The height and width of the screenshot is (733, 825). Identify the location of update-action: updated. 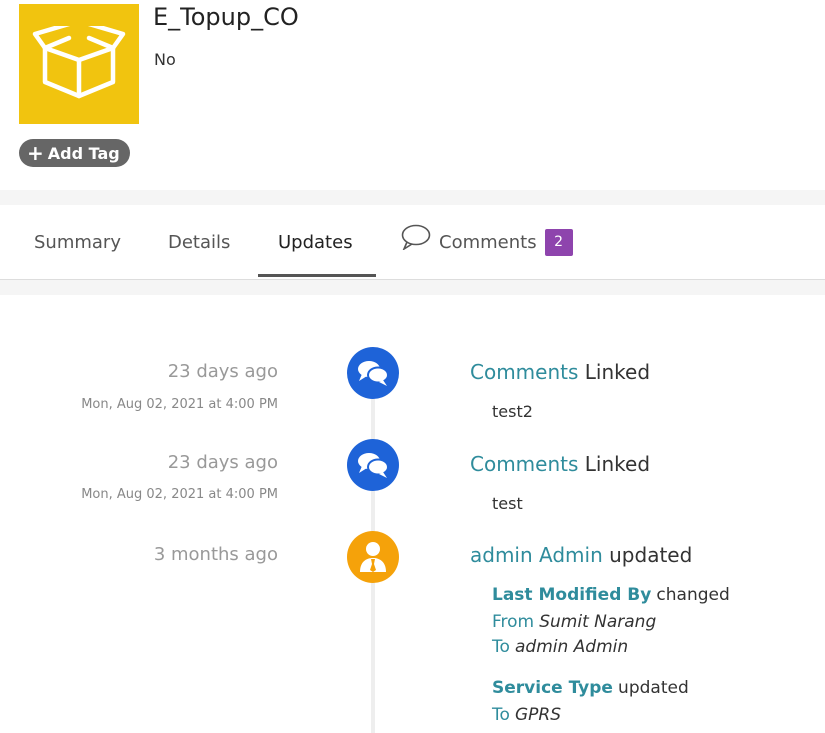
(651, 555).